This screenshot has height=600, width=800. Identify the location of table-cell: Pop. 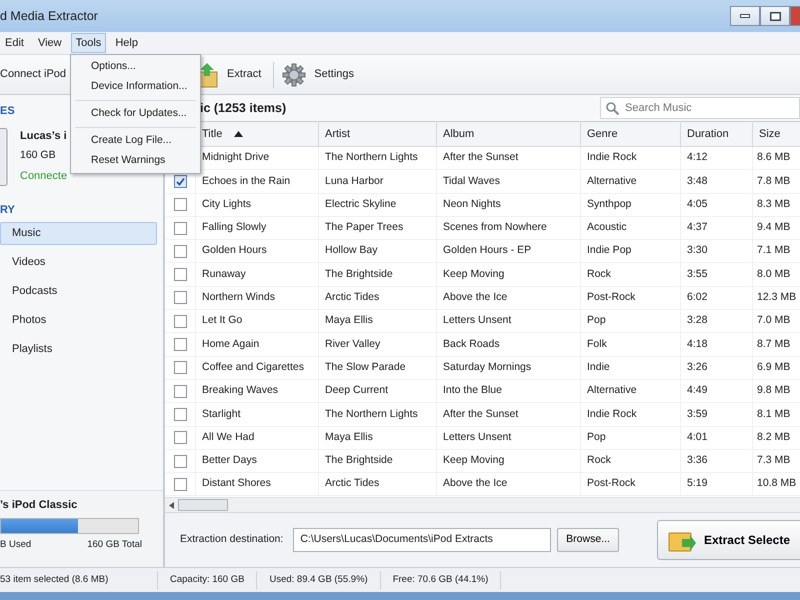
(630, 321).